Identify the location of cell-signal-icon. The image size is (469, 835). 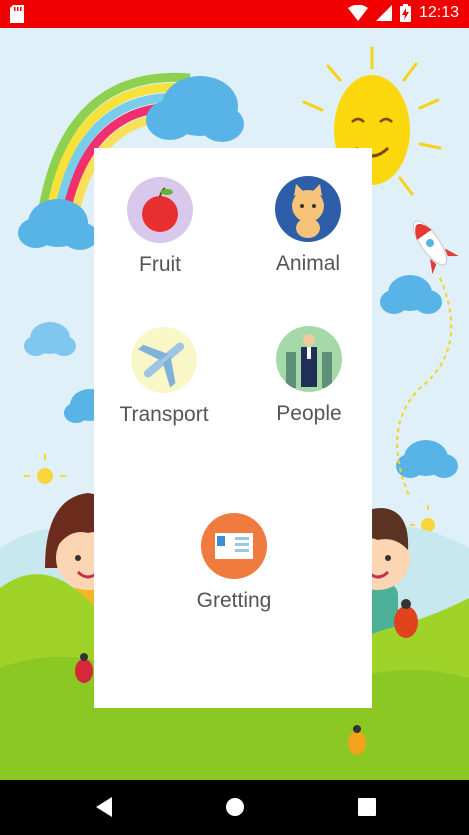
(383, 13).